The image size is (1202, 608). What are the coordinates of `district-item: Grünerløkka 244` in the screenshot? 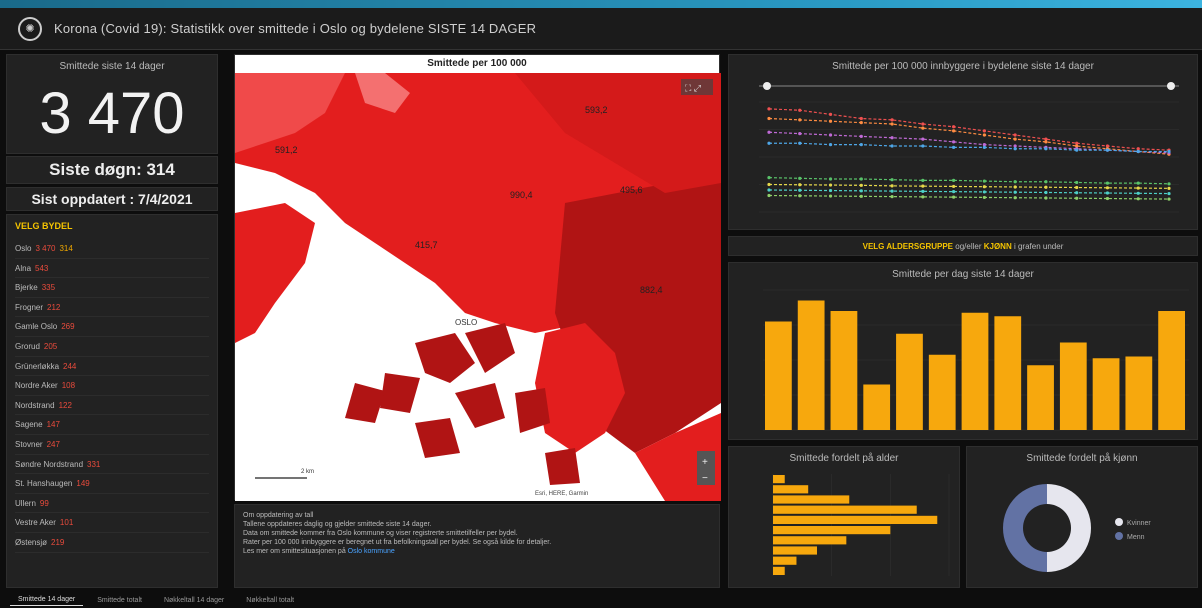 It's located at (112, 367).